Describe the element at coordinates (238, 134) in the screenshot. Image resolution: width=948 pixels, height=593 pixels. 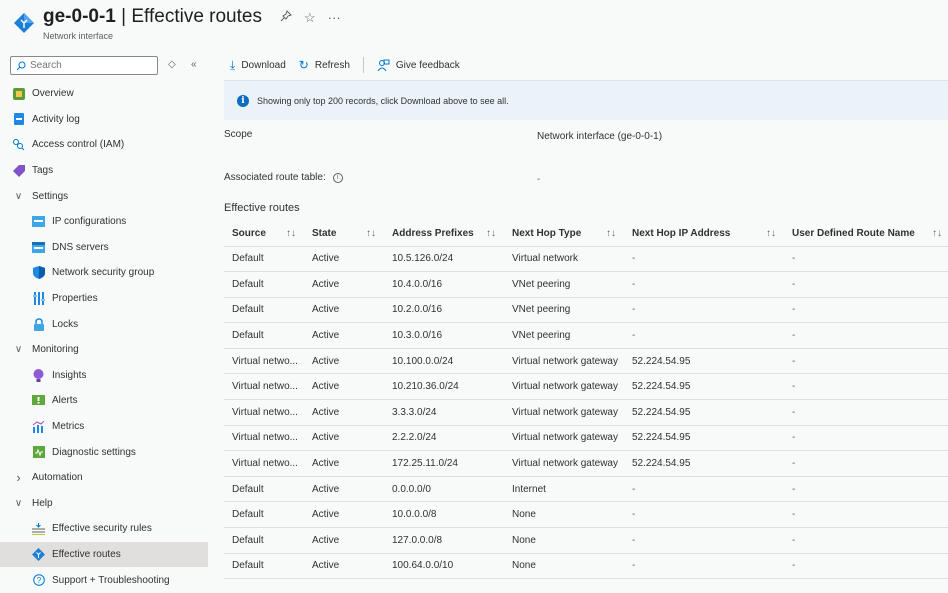
I see `scope-label: Scope` at that location.